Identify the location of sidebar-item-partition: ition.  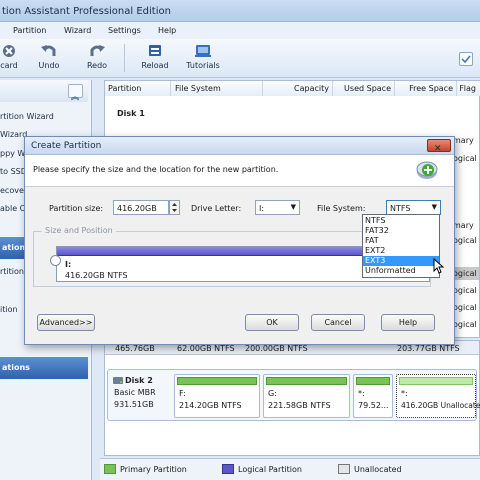
(9, 309).